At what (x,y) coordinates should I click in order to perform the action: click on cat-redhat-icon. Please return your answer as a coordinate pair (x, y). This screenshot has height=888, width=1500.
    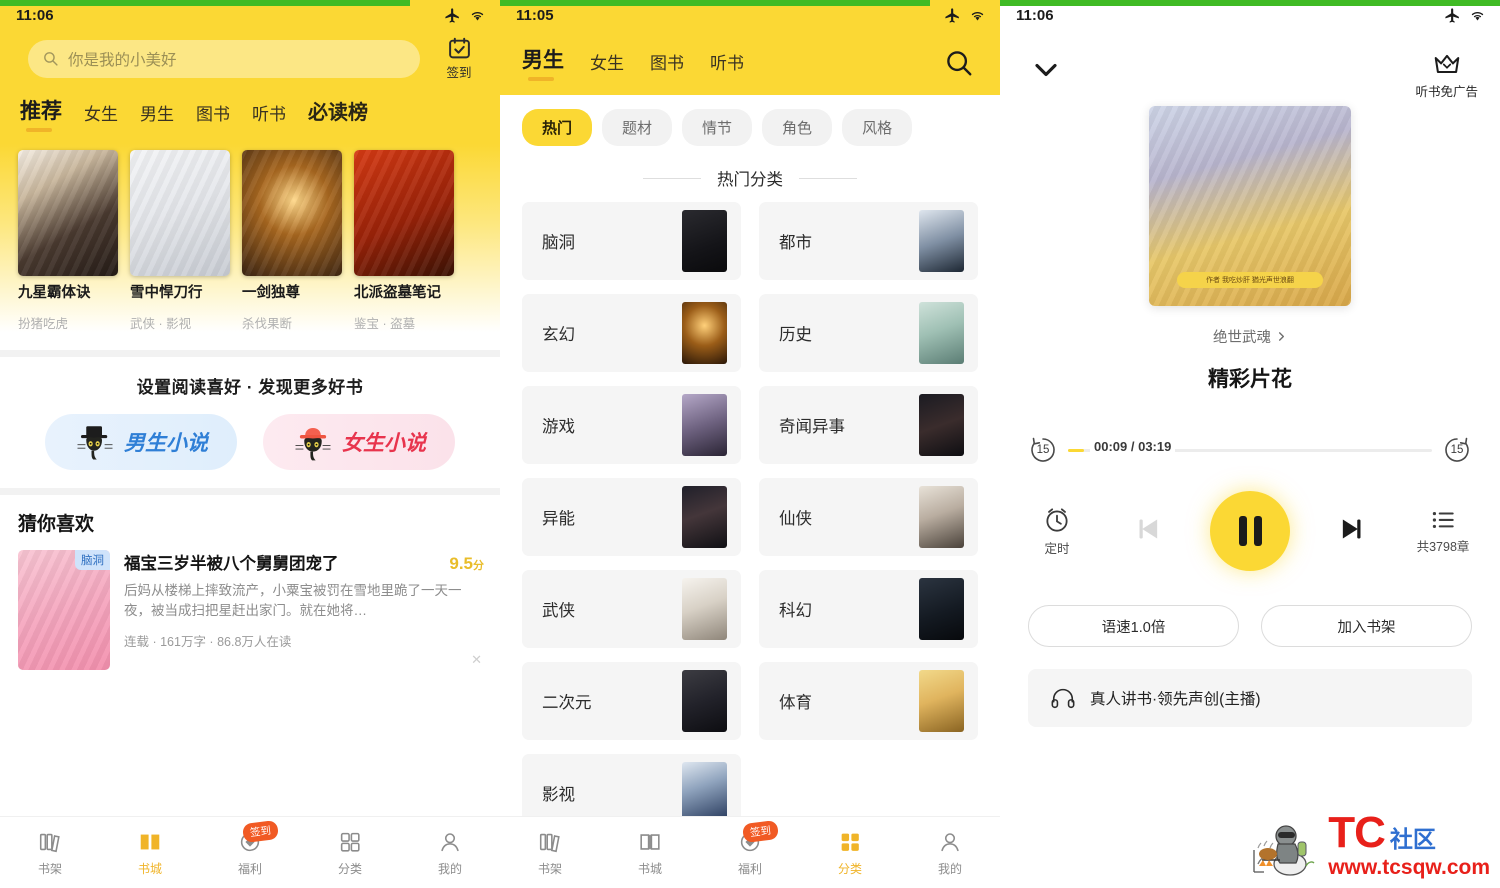
    Looking at the image, I should click on (313, 443).